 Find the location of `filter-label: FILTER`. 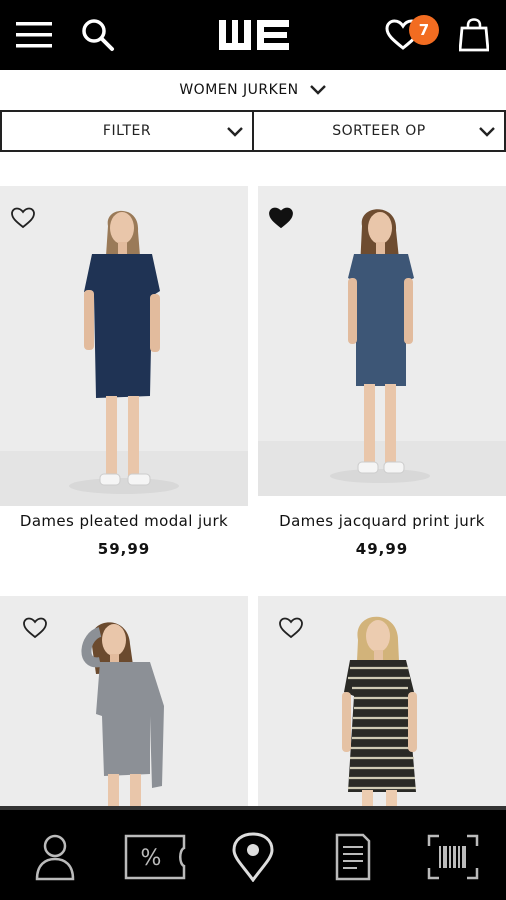

filter-label: FILTER is located at coordinates (127, 131).